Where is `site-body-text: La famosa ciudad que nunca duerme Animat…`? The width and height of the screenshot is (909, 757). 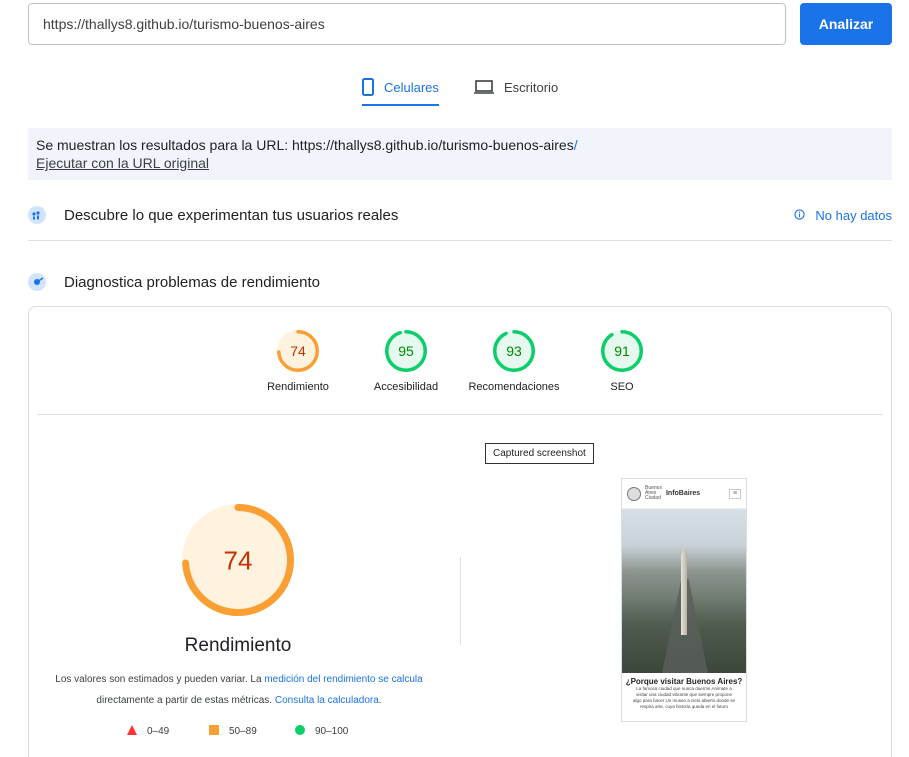 site-body-text: La famosa ciudad que nunca duerme Animat… is located at coordinates (684, 697).